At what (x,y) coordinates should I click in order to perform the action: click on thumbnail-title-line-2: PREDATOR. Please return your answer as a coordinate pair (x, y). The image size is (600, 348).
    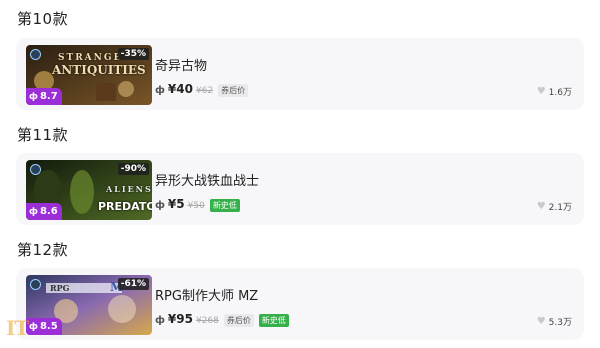
    Looking at the image, I should click on (125, 206).